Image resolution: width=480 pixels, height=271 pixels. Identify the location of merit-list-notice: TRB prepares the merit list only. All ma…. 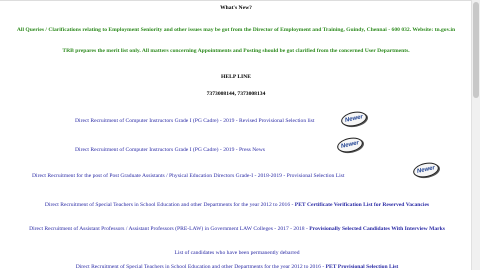
(236, 51).